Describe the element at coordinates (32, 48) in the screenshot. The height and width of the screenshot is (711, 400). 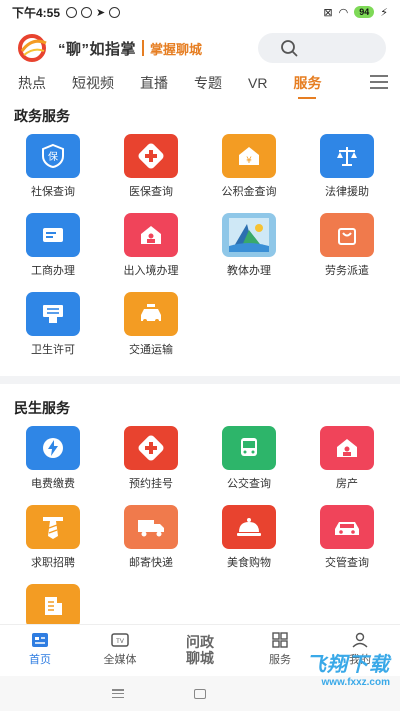
I see `app-logo` at that location.